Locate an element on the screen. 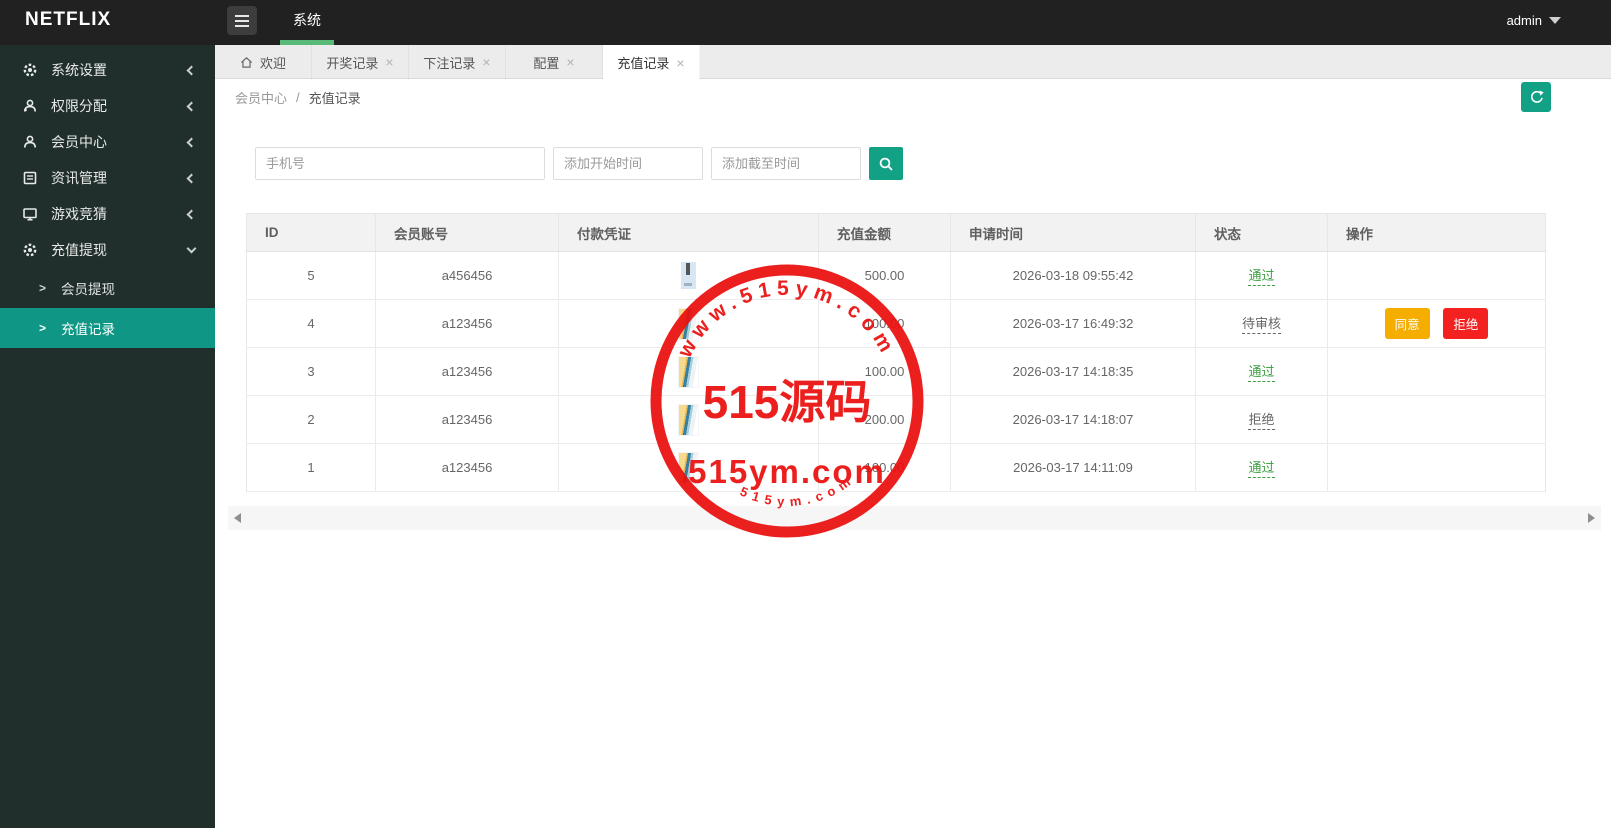  cell-apply-time: 2026-03-17 16:49:32 is located at coordinates (1073, 323).